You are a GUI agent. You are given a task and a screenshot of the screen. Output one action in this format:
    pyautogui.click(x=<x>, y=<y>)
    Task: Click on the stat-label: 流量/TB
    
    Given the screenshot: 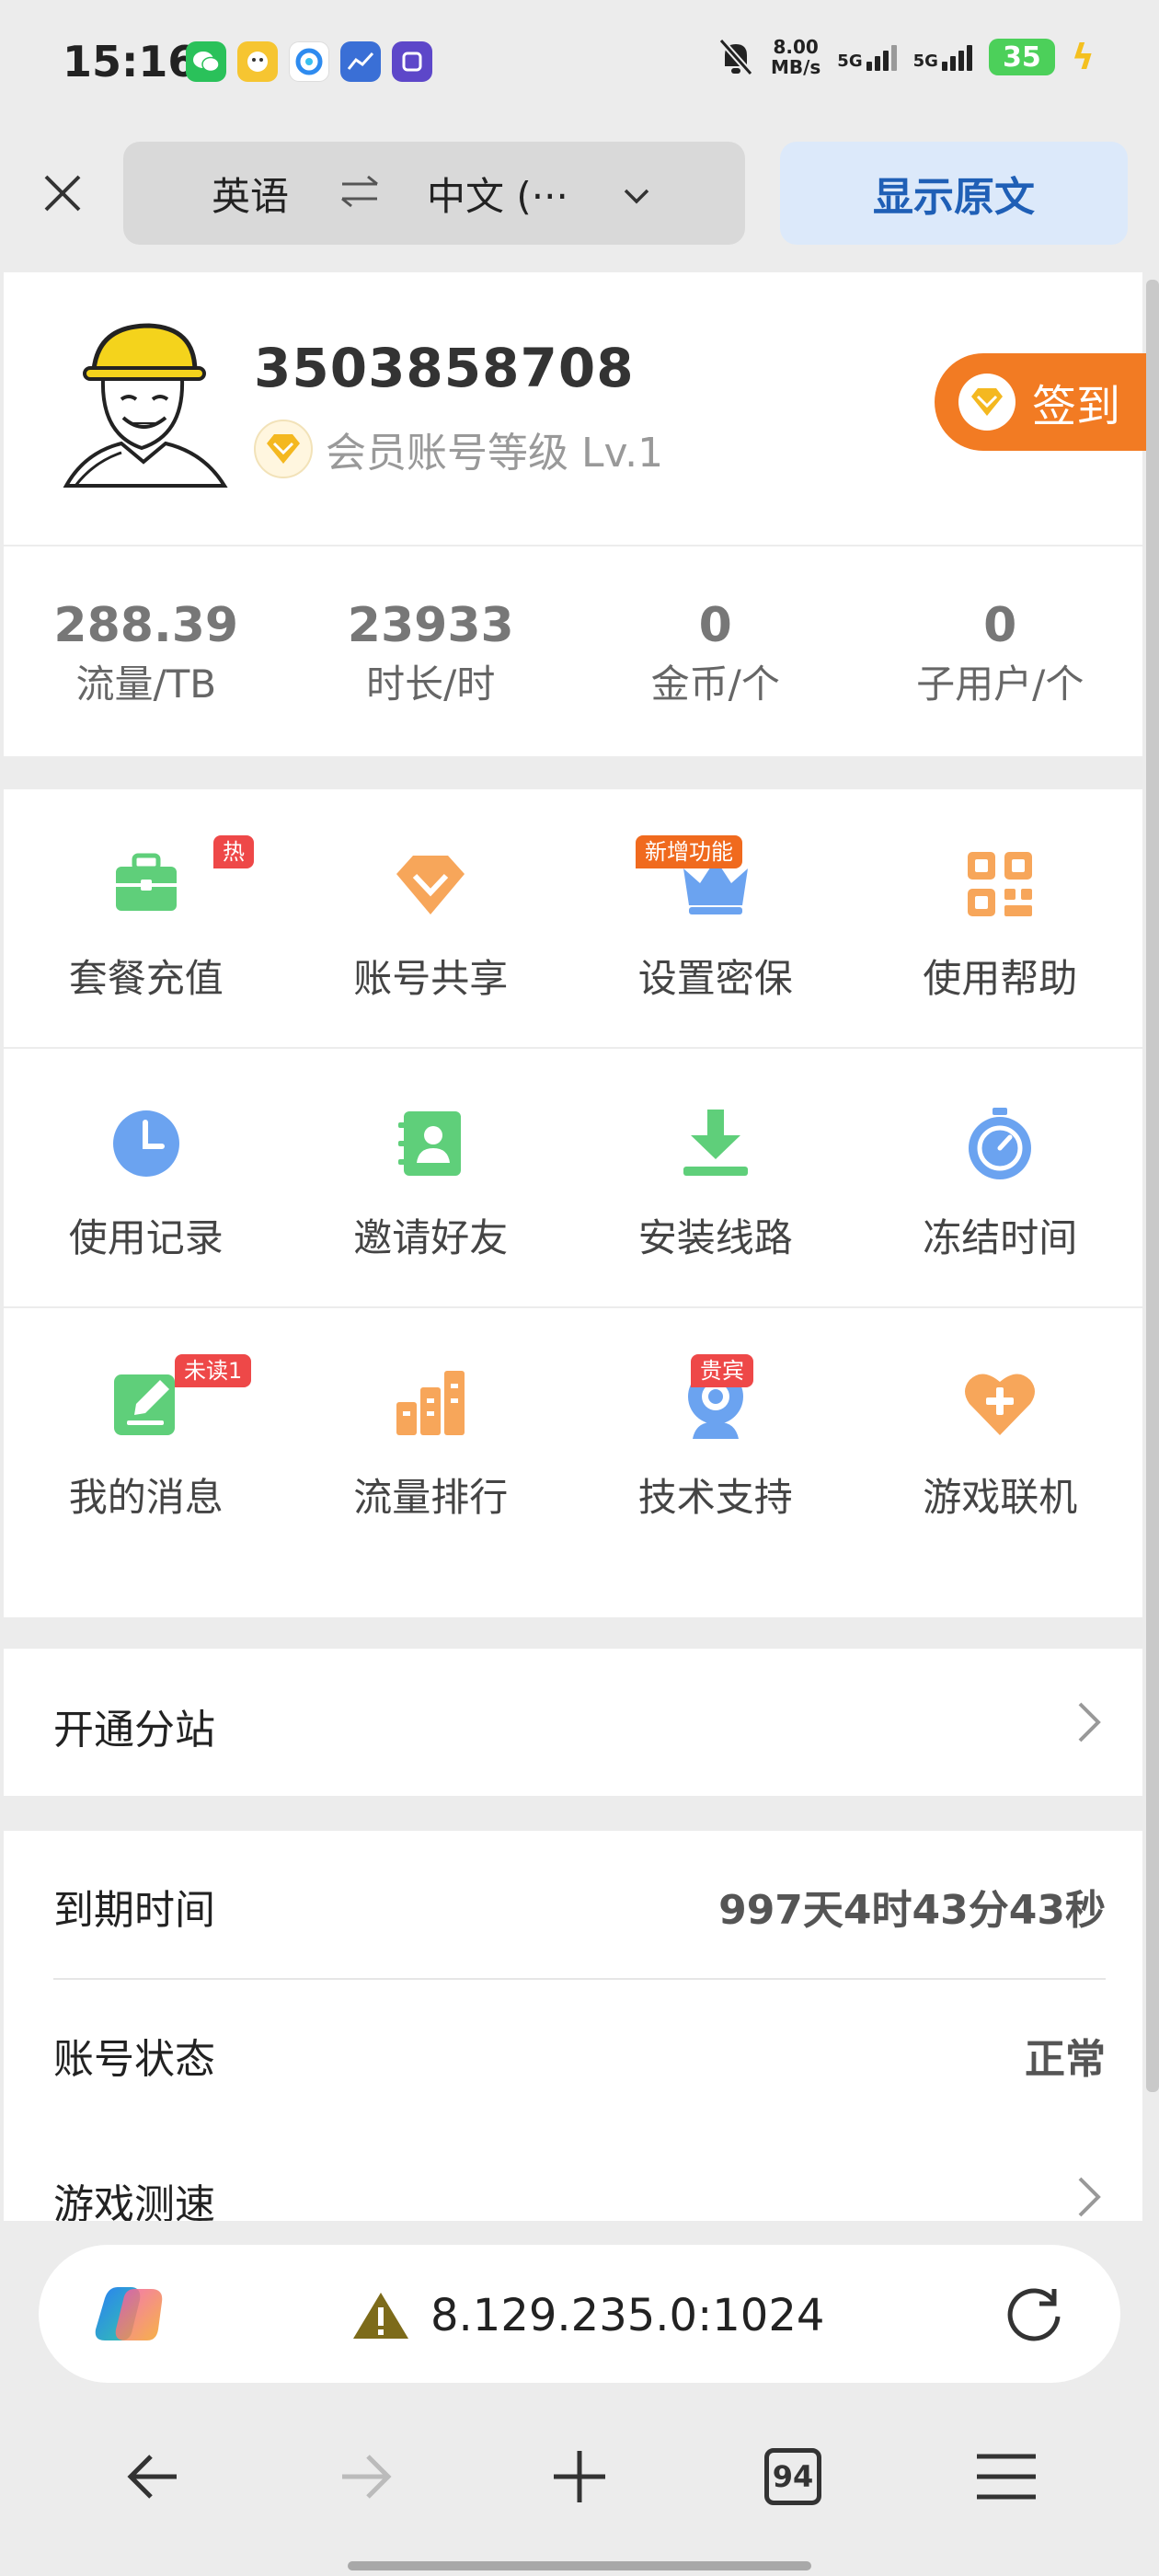 What is the action you would take?
    pyautogui.click(x=146, y=684)
    